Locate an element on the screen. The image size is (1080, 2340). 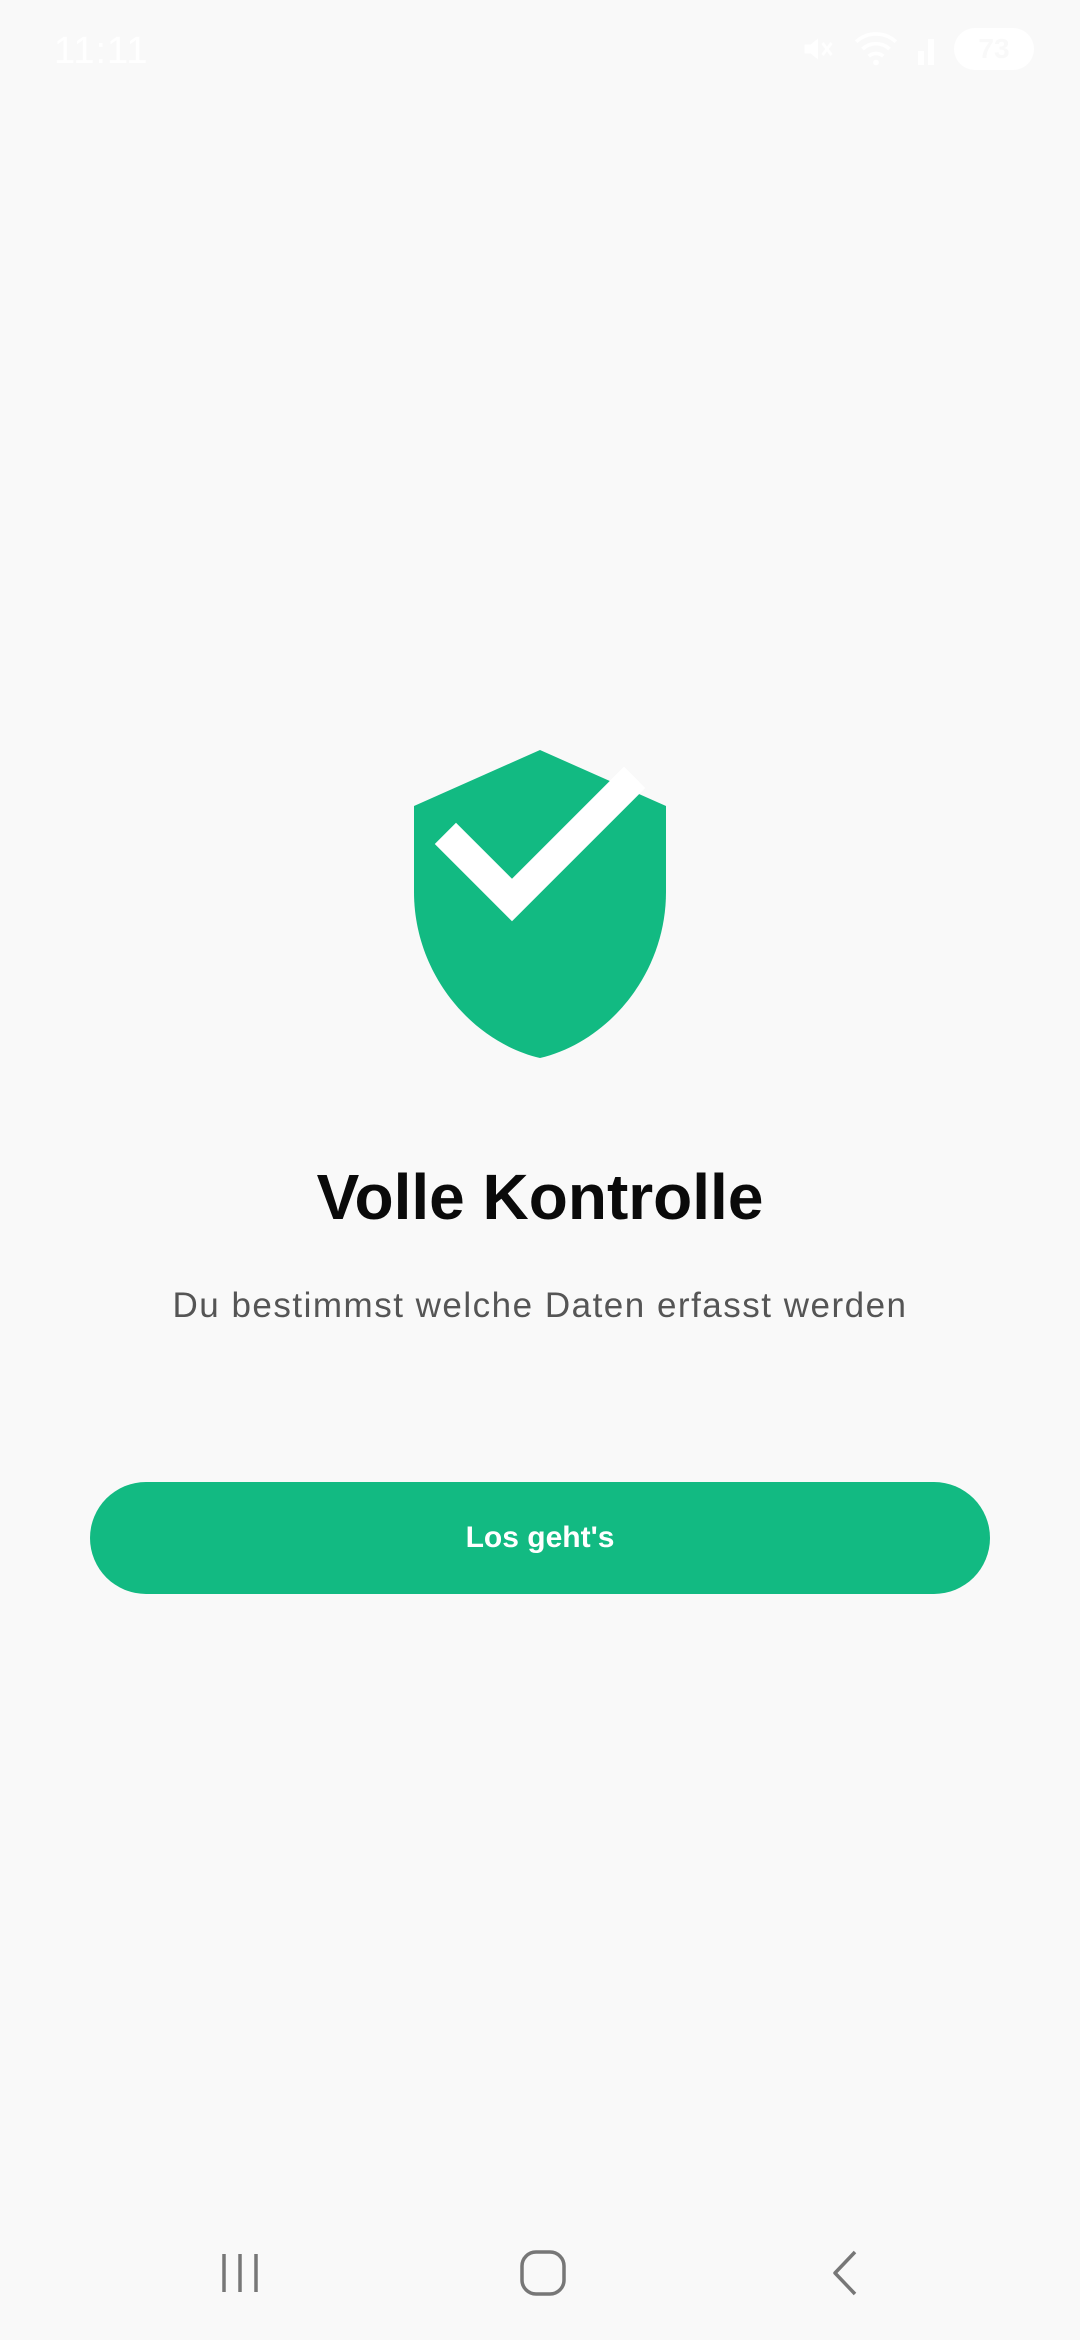
status-bar: 11:11 73 is located at coordinates (540, 52).